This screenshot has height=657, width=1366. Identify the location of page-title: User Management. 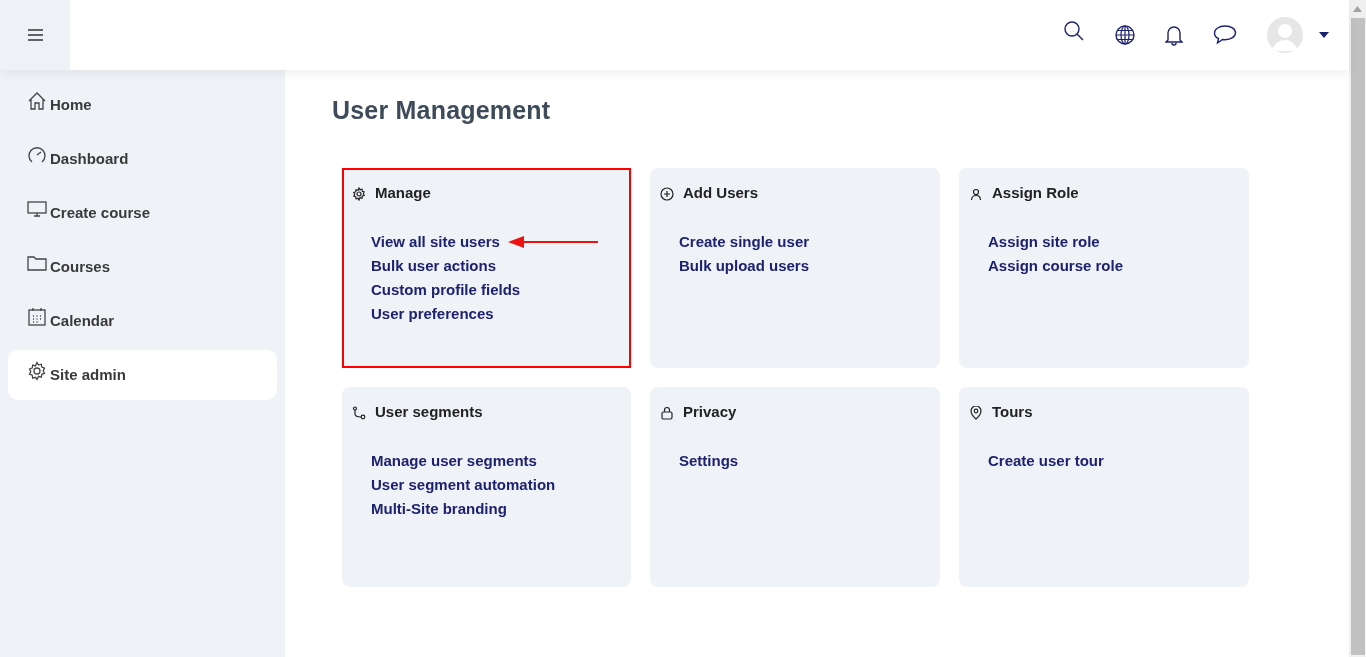
(442, 110).